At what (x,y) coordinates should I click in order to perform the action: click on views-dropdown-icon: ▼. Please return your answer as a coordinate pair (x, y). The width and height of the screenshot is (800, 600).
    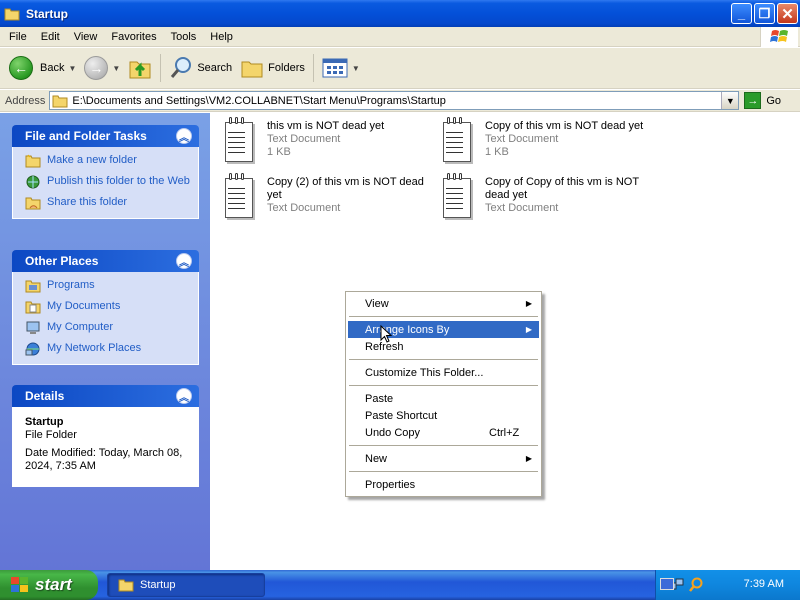
    Looking at the image, I should click on (356, 68).